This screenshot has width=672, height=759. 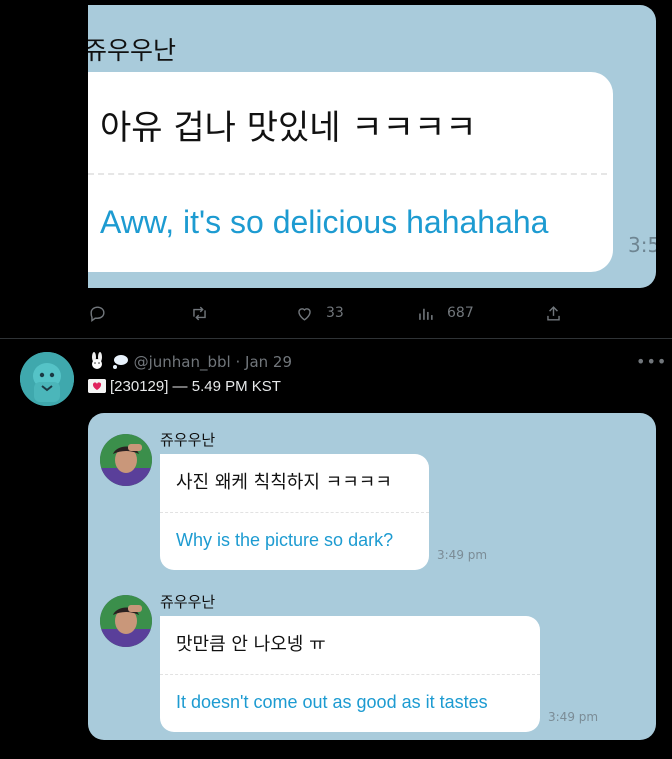 I want to click on view-count: 687, so click(x=460, y=313).